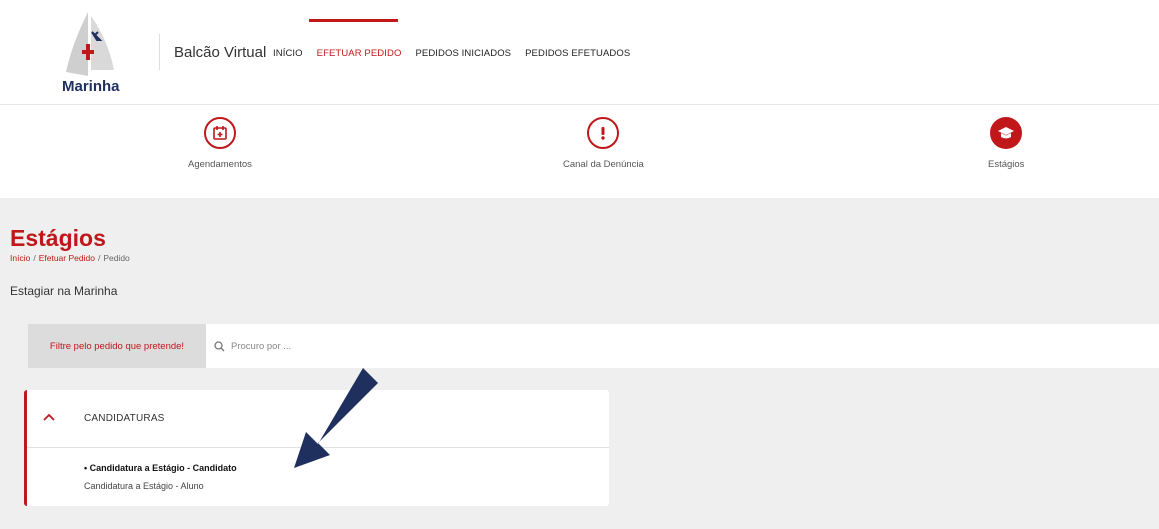  Describe the element at coordinates (1006, 164) in the screenshot. I see `service-label: Estágios` at that location.